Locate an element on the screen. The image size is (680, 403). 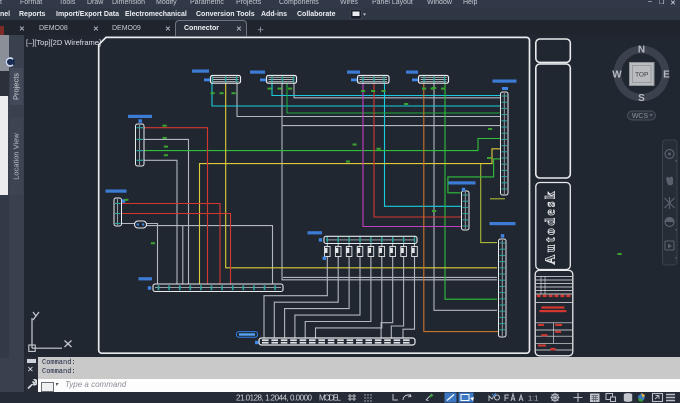
svg-text: E is located at coordinates (666, 75).